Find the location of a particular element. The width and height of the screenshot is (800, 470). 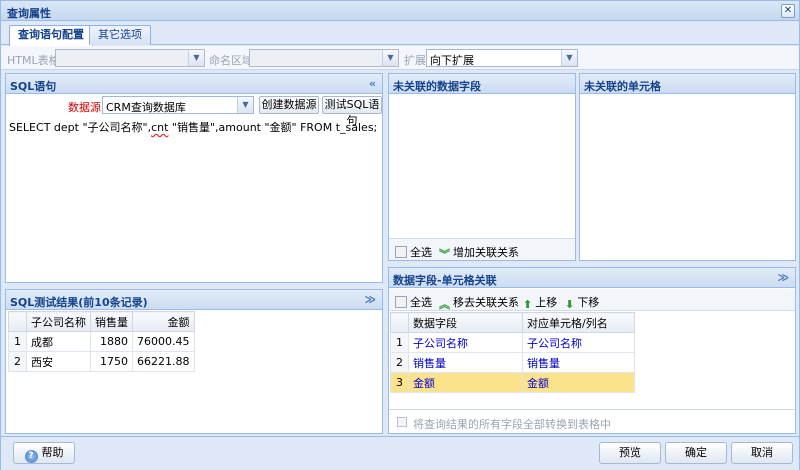

add-link-label: 增加关联关系 is located at coordinates (486, 252).